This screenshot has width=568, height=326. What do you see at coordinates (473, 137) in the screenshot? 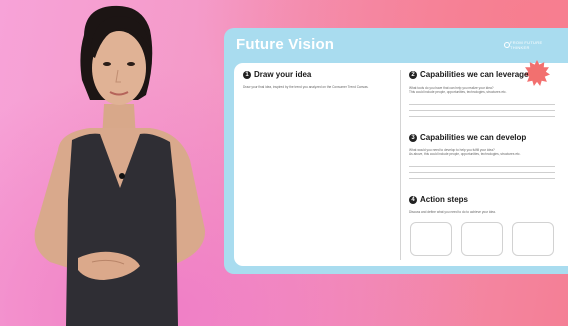
I see `section-3-title: Capabilities we can develop` at bounding box center [473, 137].